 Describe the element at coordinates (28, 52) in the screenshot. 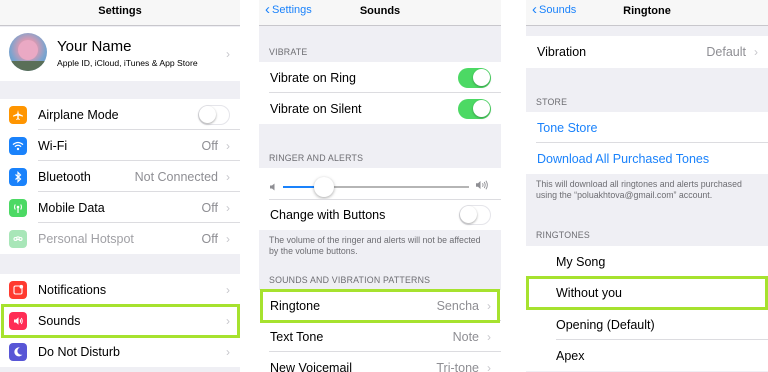

I see `avatar` at that location.